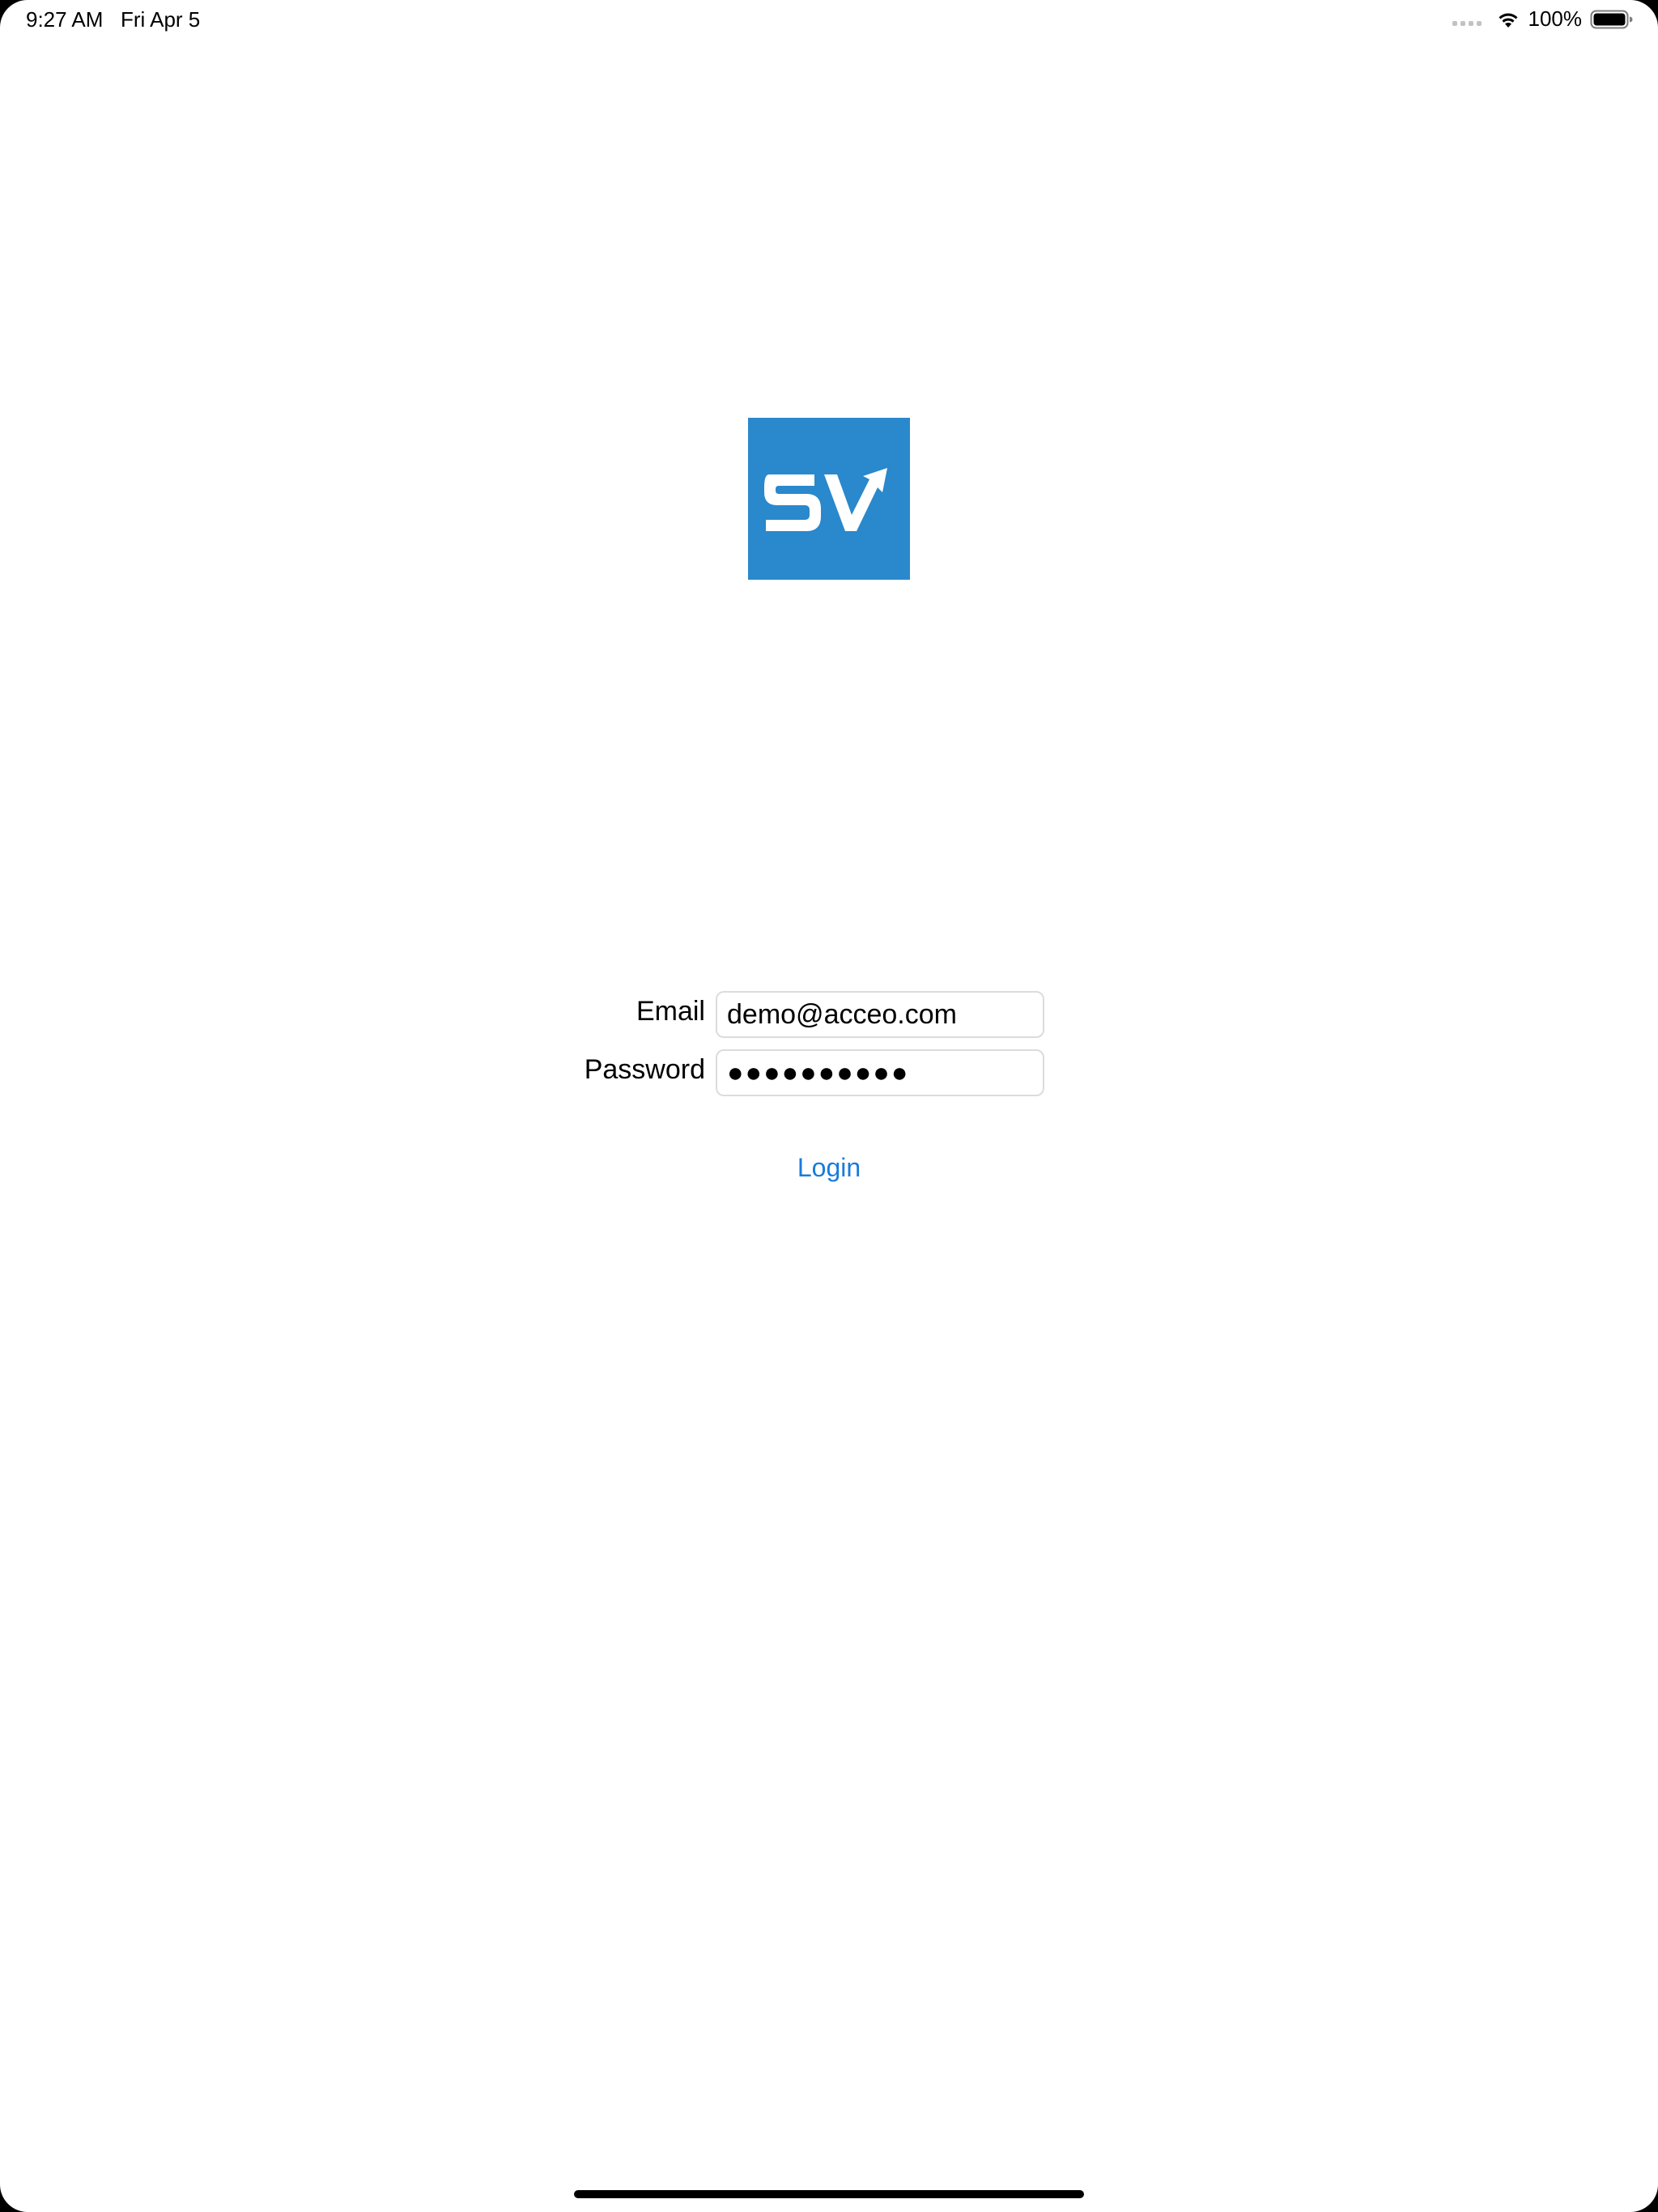  I want to click on home-indicator, so click(829, 2194).